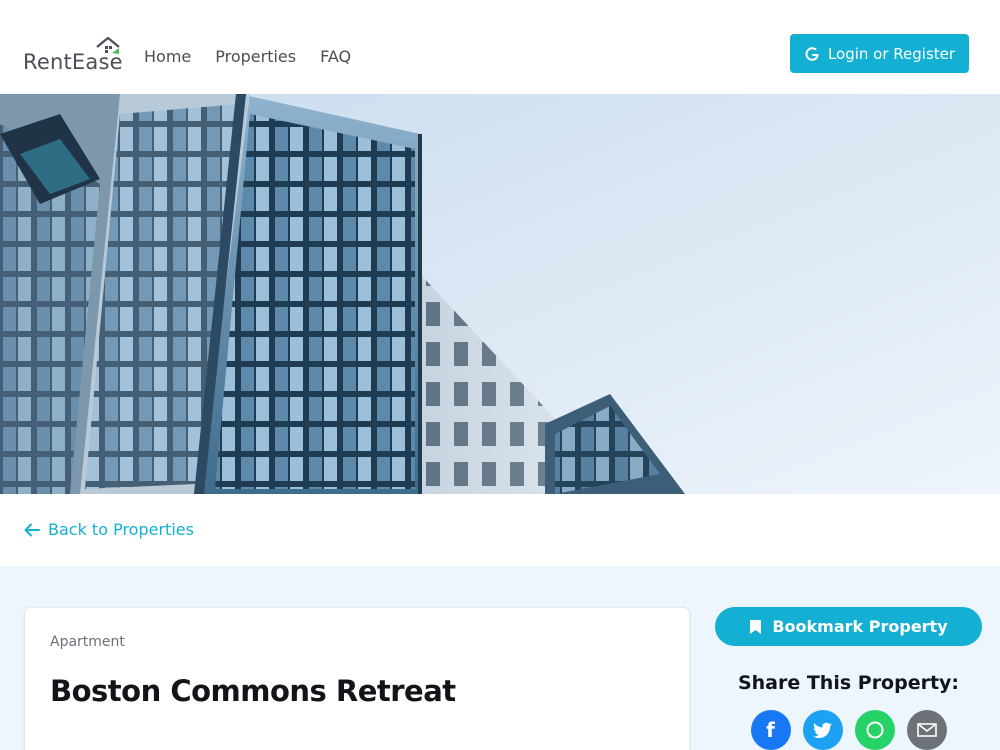 The height and width of the screenshot is (750, 1000). What do you see at coordinates (167, 56) in the screenshot?
I see `nav-home: Home` at bounding box center [167, 56].